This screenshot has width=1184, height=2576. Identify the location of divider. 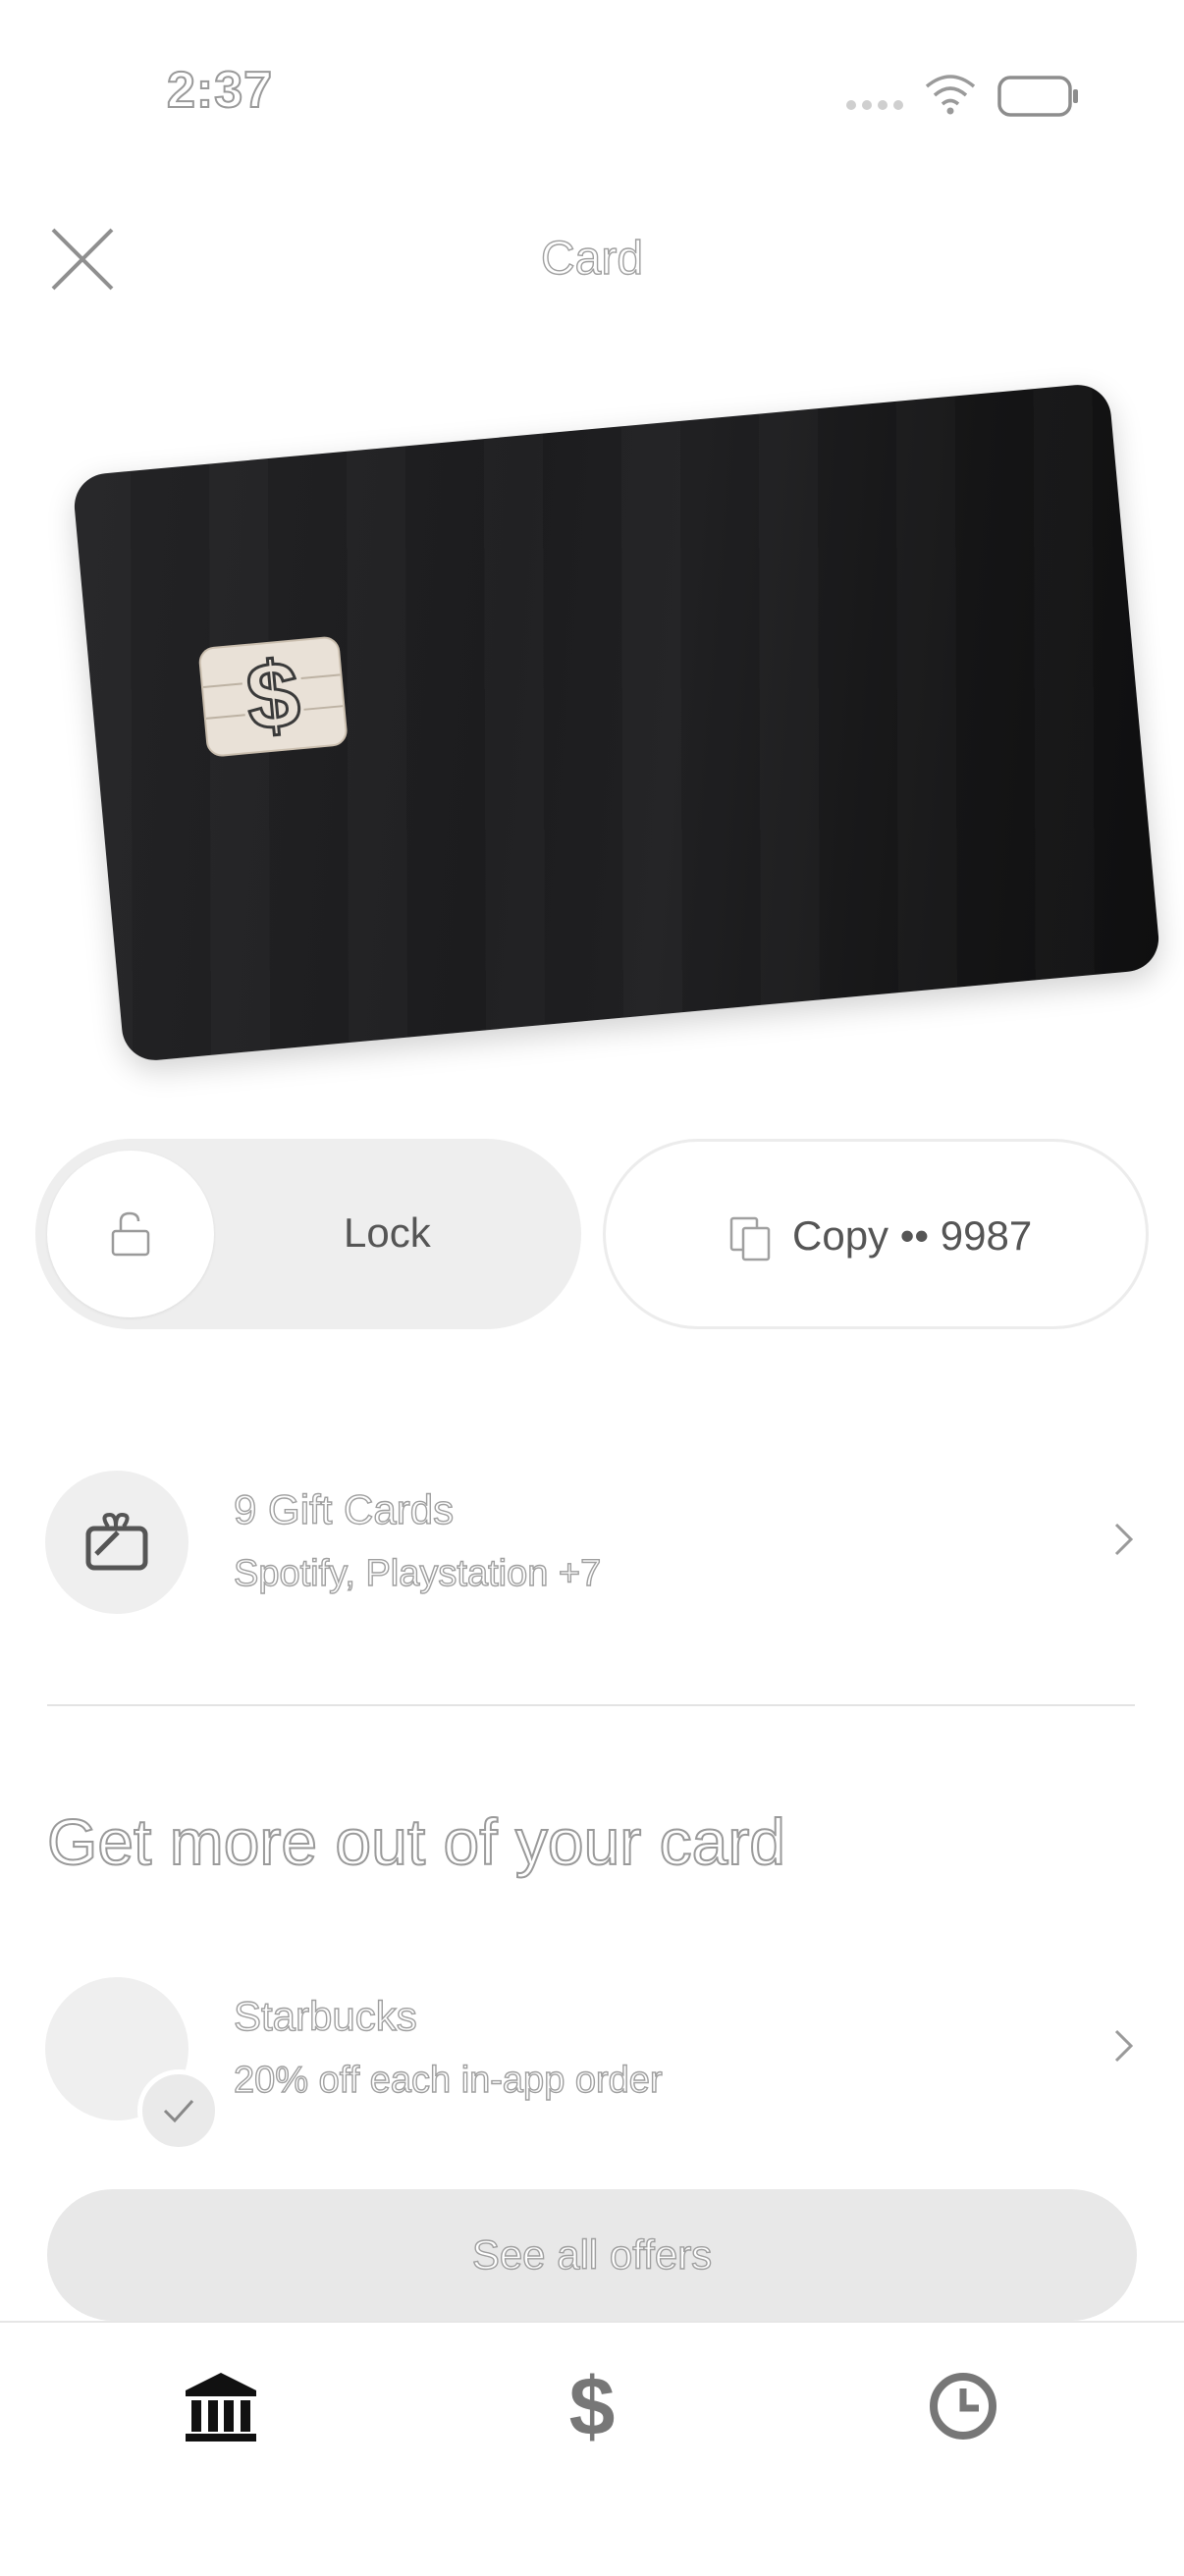
(591, 1705).